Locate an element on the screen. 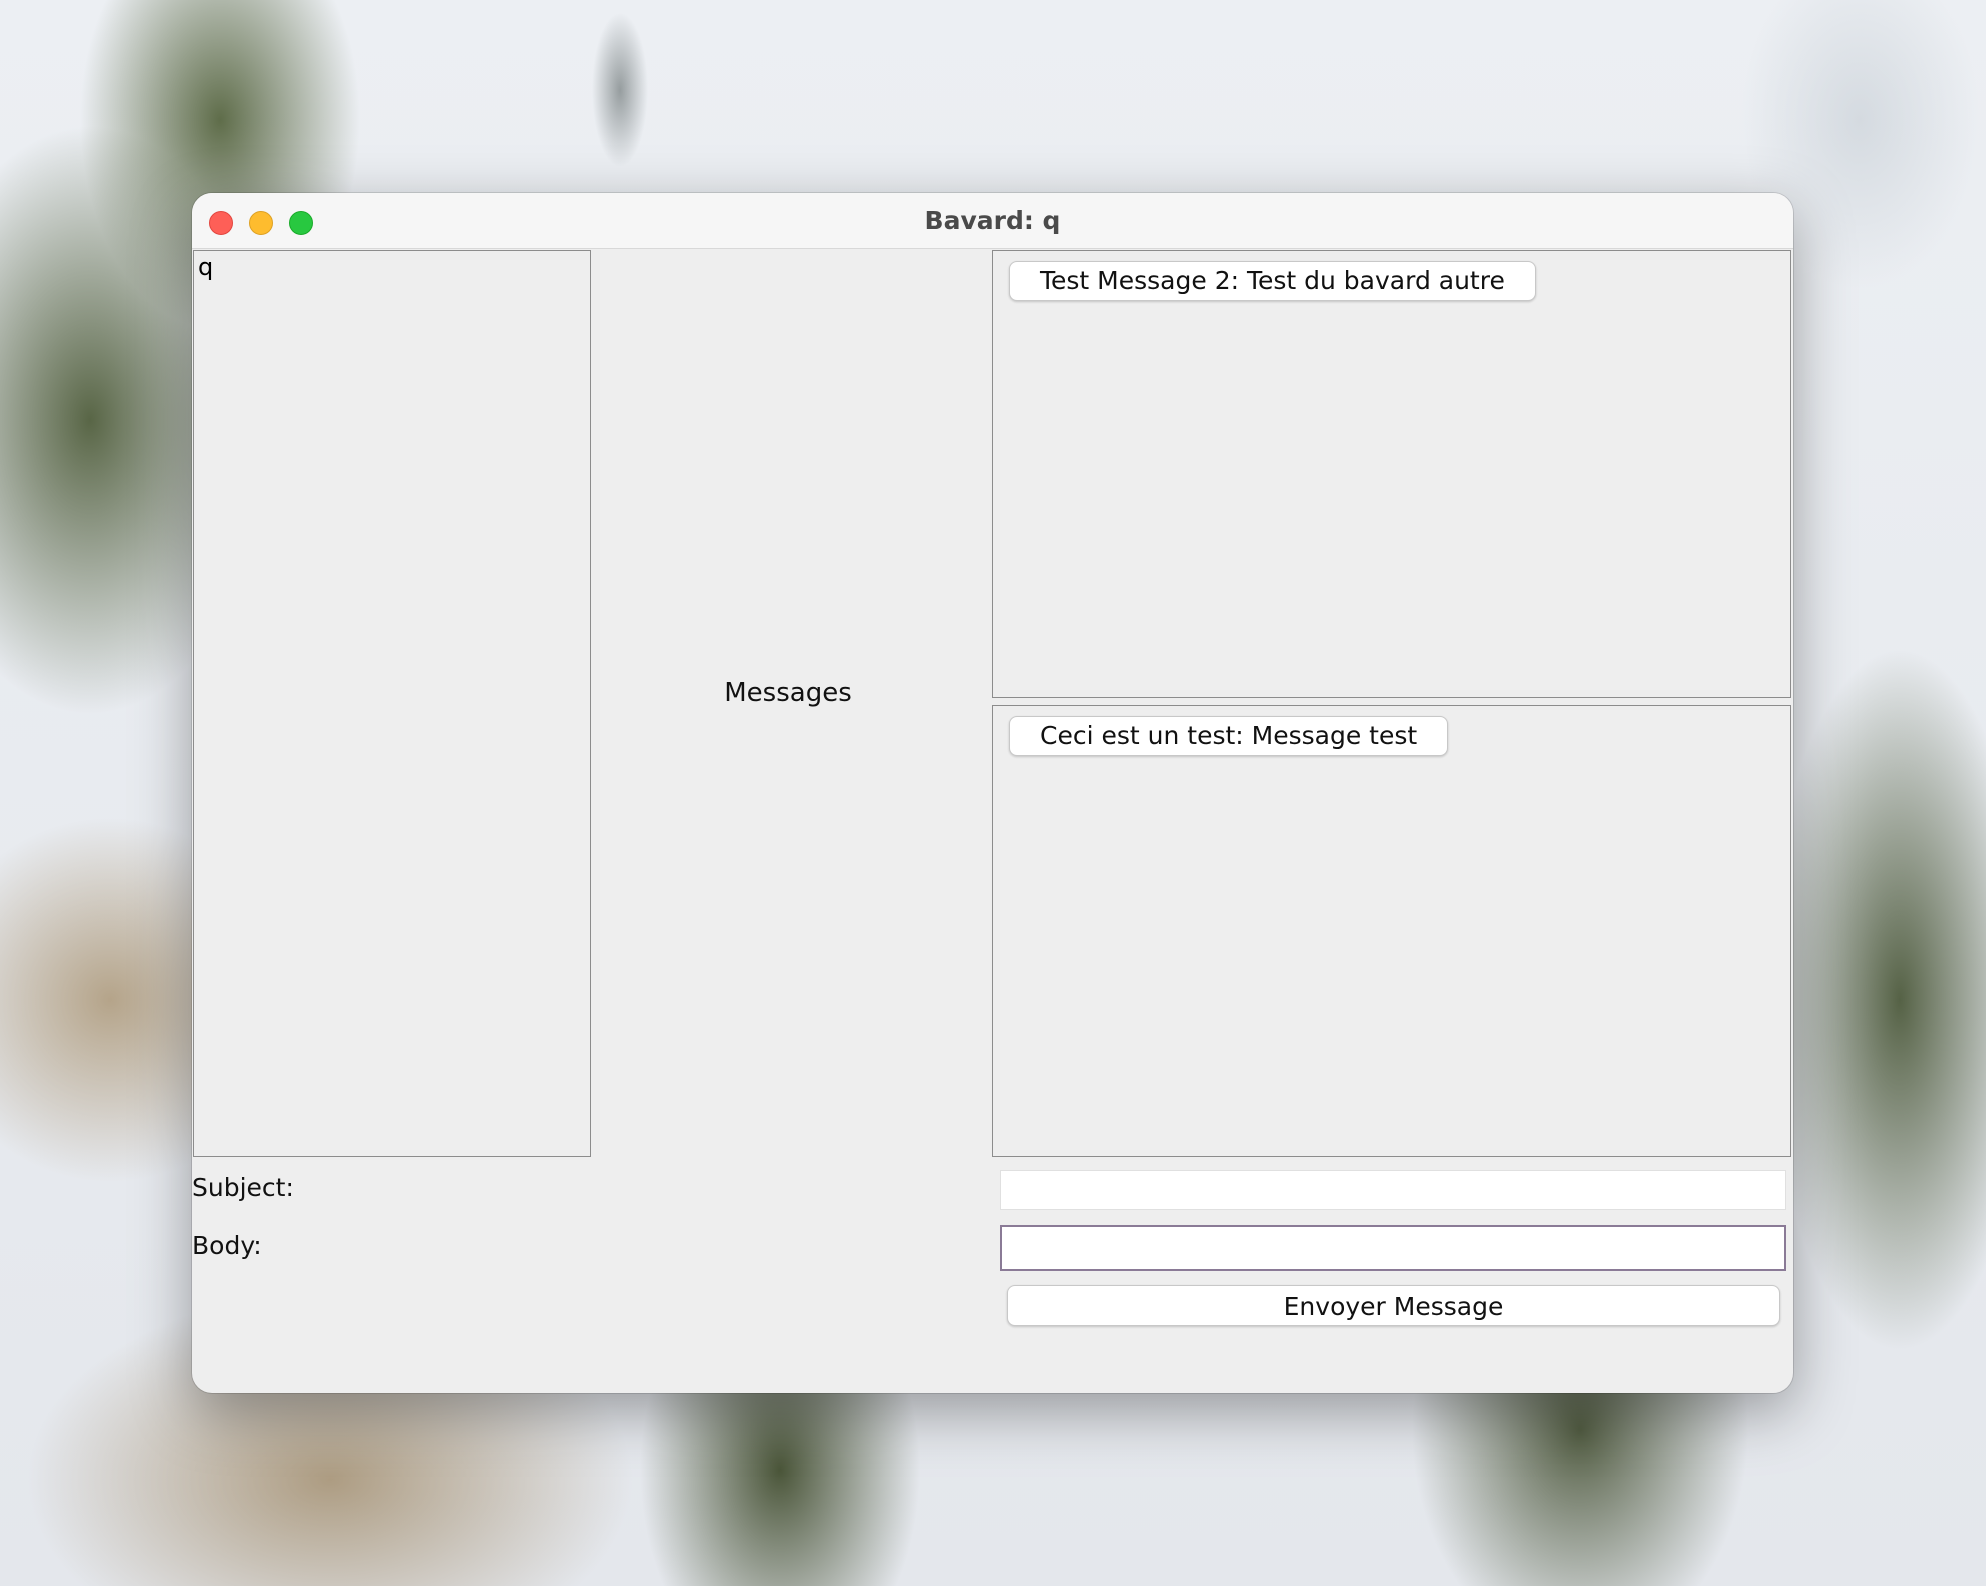 This screenshot has width=1986, height=1586. title-bar: Bavard: q is located at coordinates (992, 221).